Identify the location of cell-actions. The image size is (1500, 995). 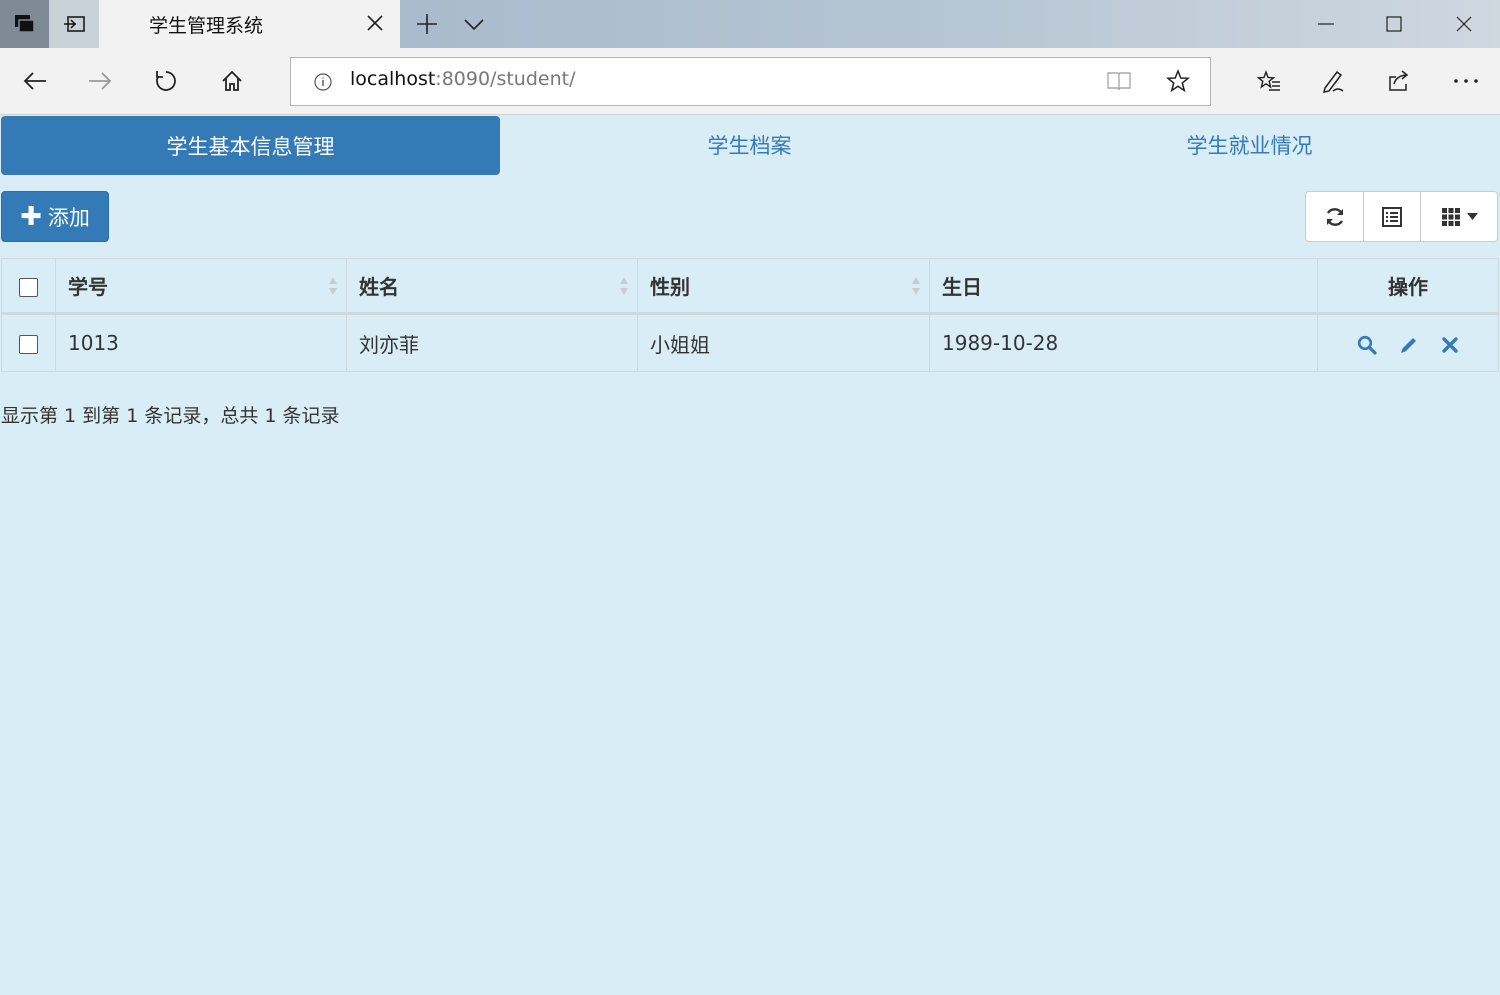
(1408, 342).